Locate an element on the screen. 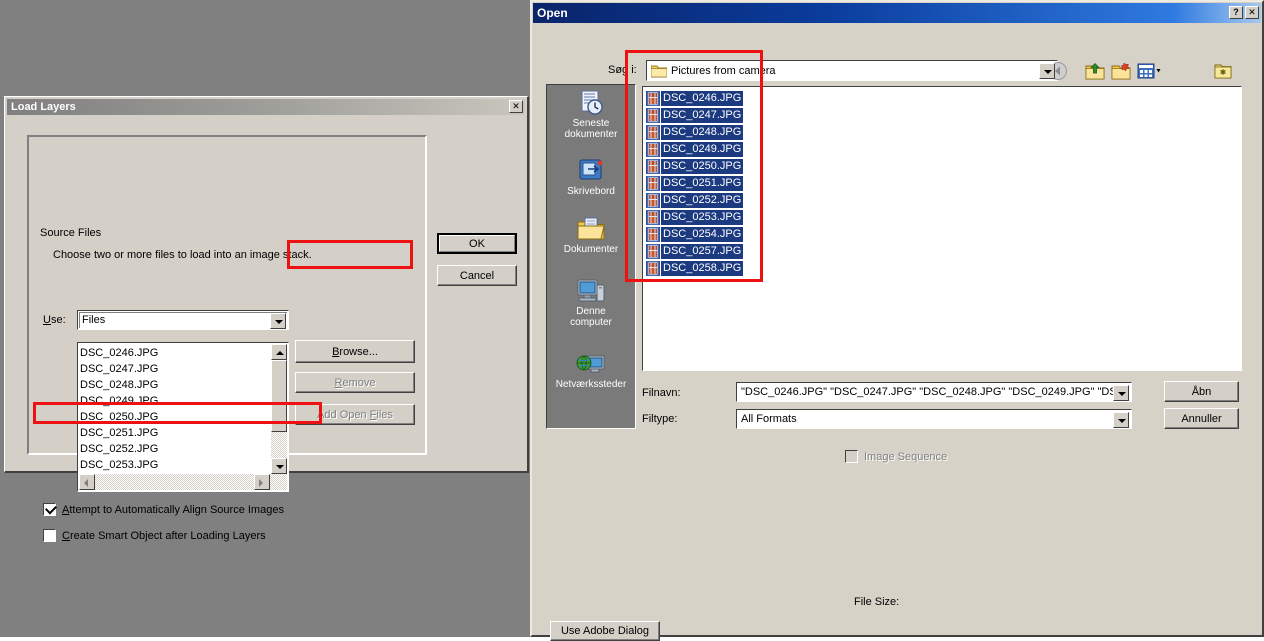 This screenshot has width=1264, height=641. scroll-left-icon is located at coordinates (87, 482).